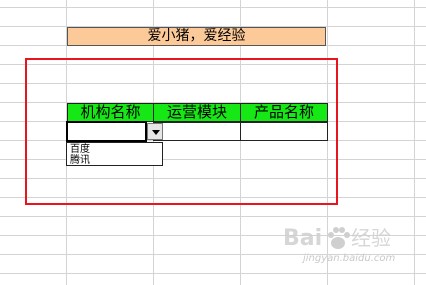  I want to click on banner-text: 爱小猪，爱经验, so click(196, 36).